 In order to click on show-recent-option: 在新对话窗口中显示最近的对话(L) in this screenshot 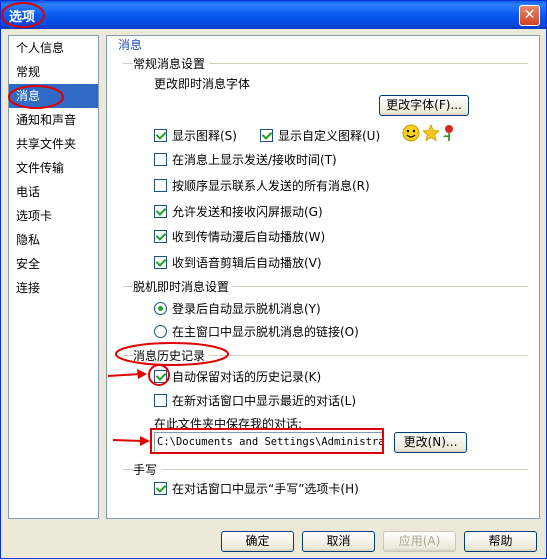, I will do `click(255, 400)`.